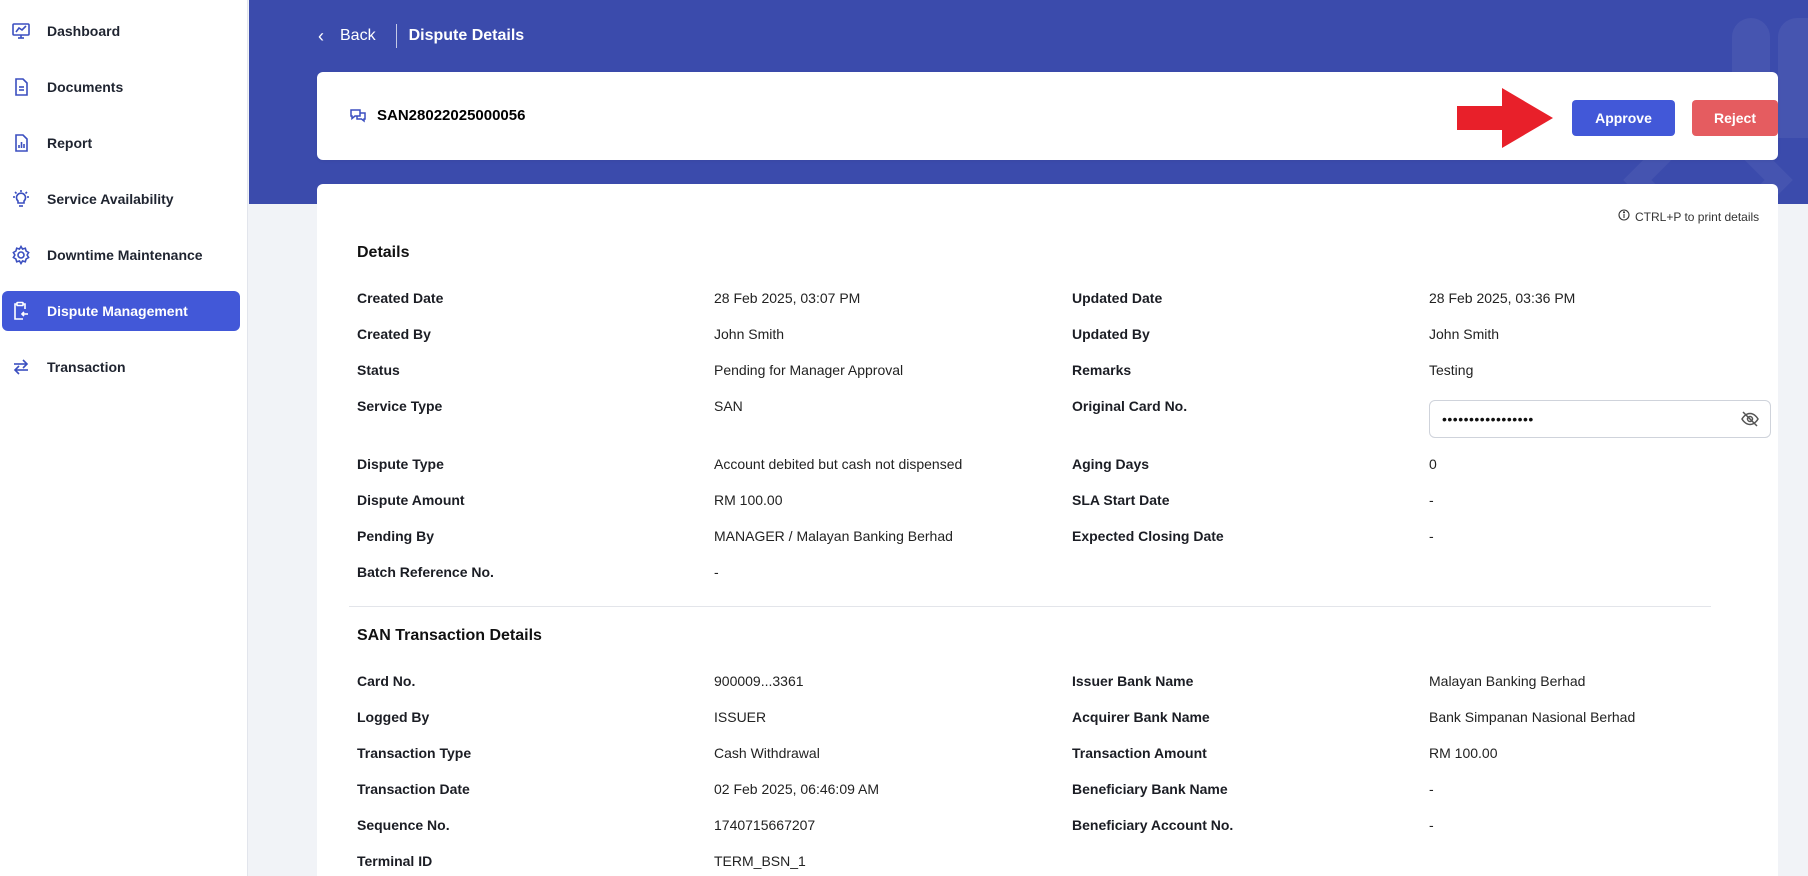  I want to click on card-no-label: Card No., so click(386, 681).